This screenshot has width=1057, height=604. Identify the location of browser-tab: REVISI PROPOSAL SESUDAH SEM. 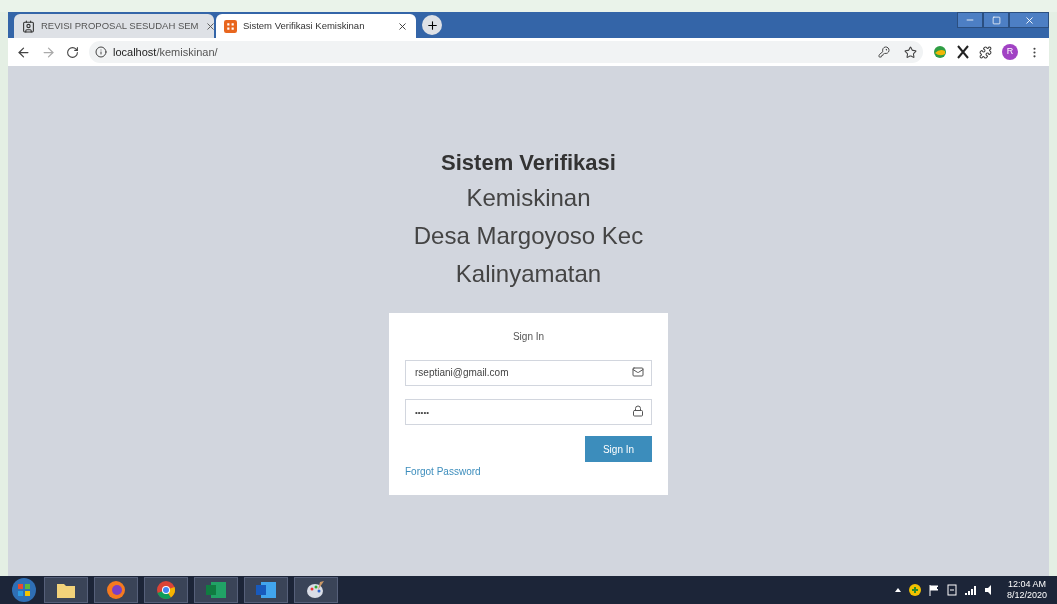
(114, 26).